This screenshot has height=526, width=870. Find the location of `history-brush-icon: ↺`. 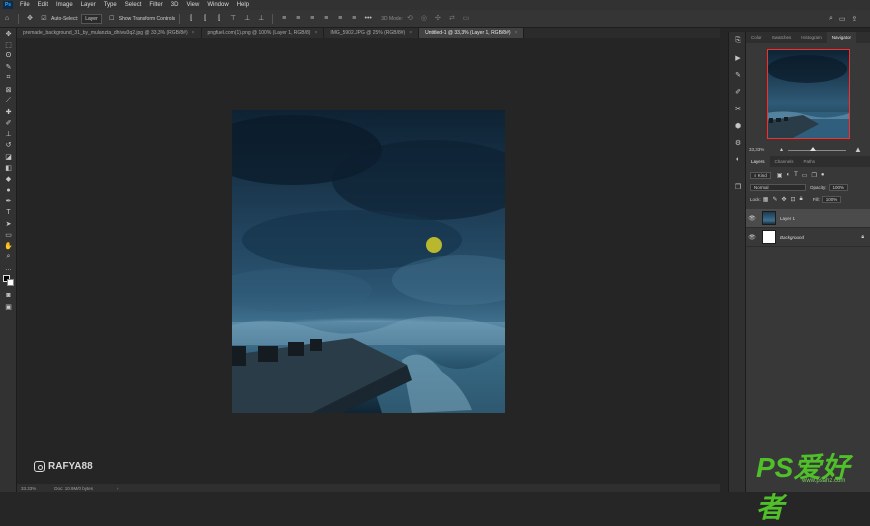

history-brush-icon: ↺ is located at coordinates (8, 145).